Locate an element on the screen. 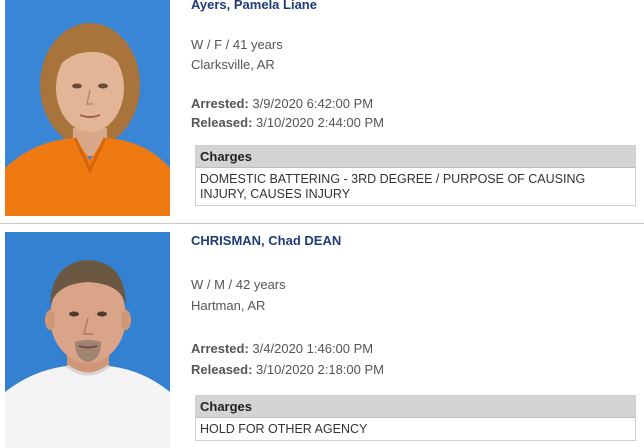 The image size is (644, 448). arrested-date: 3/4/2020 1:46:00 PM is located at coordinates (313, 348).